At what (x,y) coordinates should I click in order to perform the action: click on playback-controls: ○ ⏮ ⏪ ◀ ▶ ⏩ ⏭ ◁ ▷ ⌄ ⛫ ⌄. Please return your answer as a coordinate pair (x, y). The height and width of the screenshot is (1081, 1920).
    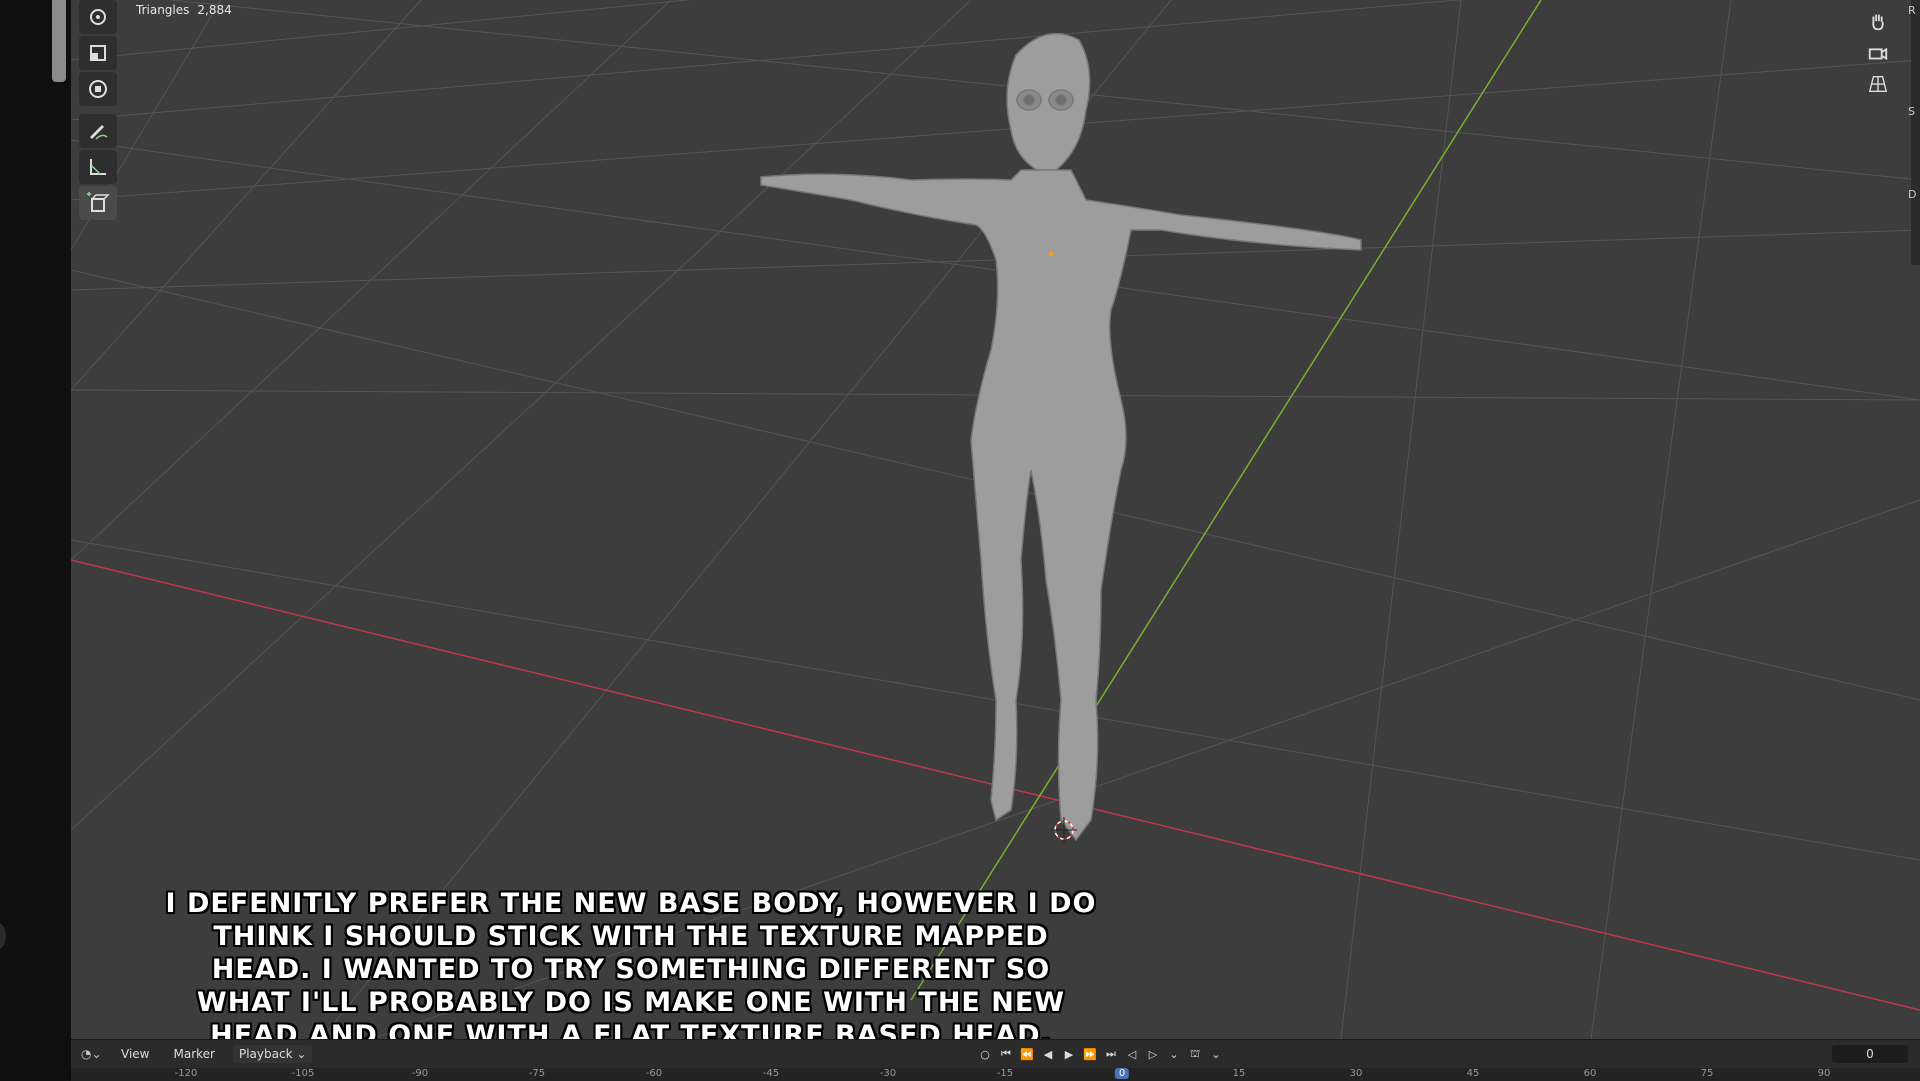
    Looking at the image, I should click on (1100, 1054).